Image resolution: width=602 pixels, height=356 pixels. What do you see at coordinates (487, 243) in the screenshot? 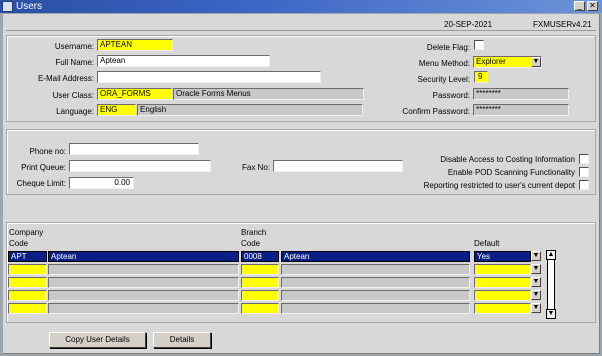
I see `default-header: Default` at bounding box center [487, 243].